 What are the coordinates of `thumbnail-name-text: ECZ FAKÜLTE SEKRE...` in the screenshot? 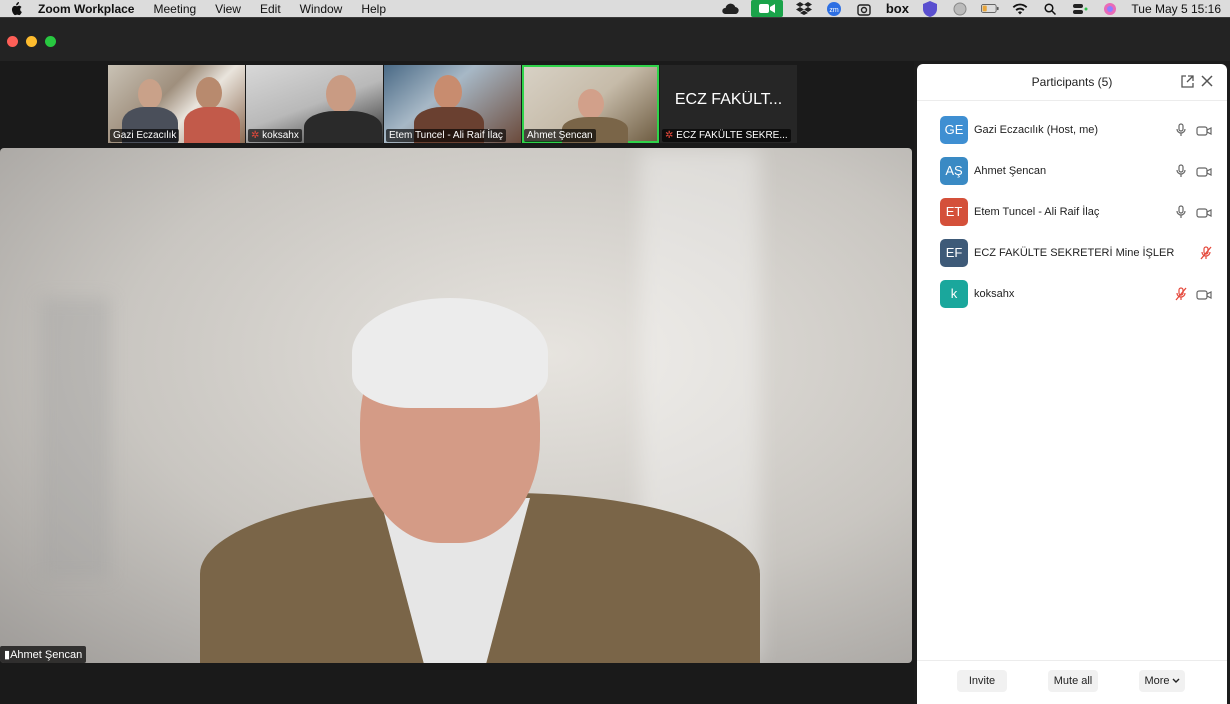 It's located at (732, 135).